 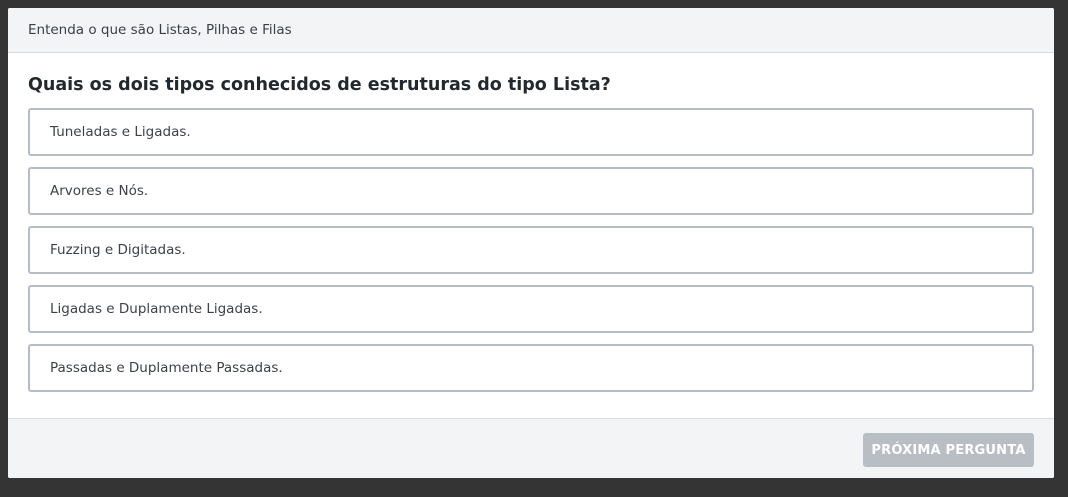 I want to click on answer-option-5: Passadas e Duplamente Passadas., so click(x=531, y=368).